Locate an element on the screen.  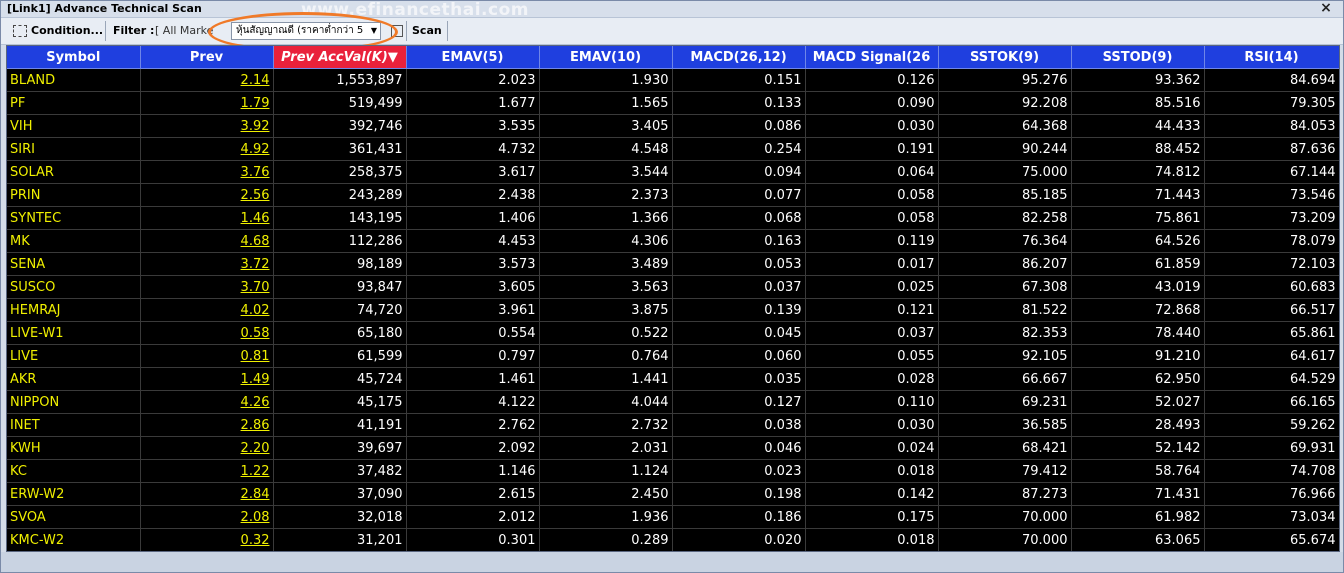
cell-rsi: 73.209 is located at coordinates (1271, 218).